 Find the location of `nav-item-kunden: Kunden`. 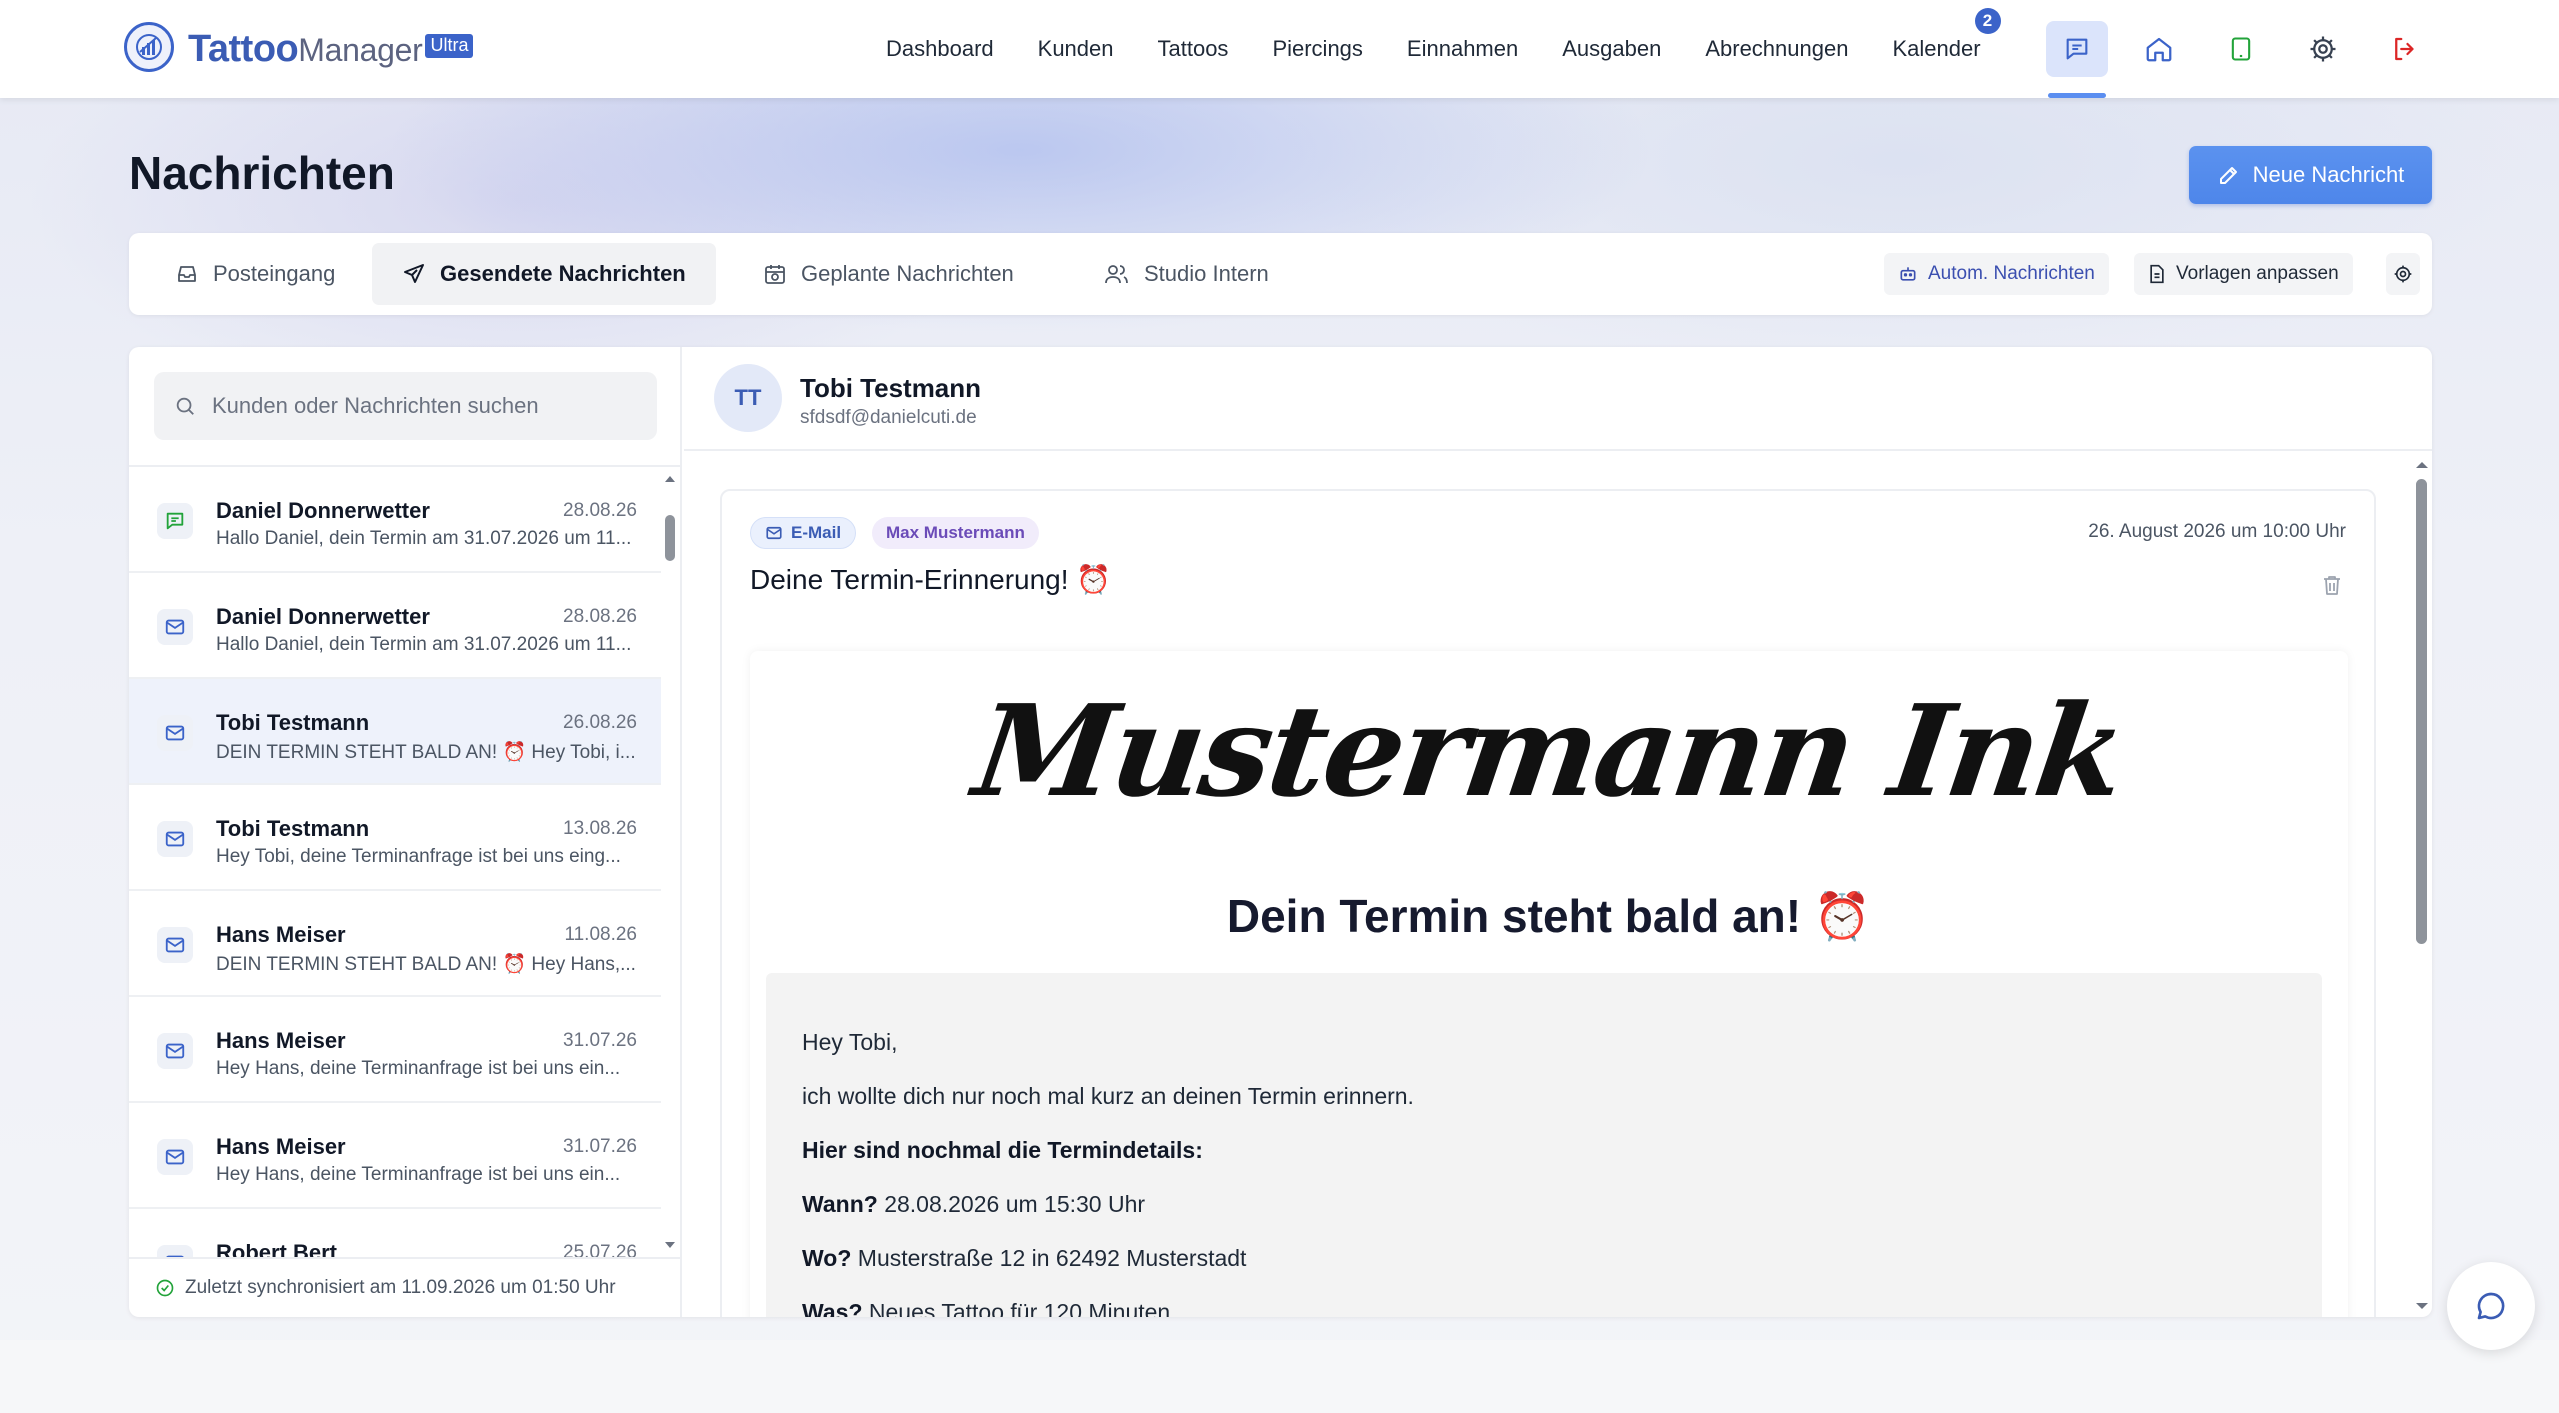

nav-item-kunden: Kunden is located at coordinates (1076, 49).